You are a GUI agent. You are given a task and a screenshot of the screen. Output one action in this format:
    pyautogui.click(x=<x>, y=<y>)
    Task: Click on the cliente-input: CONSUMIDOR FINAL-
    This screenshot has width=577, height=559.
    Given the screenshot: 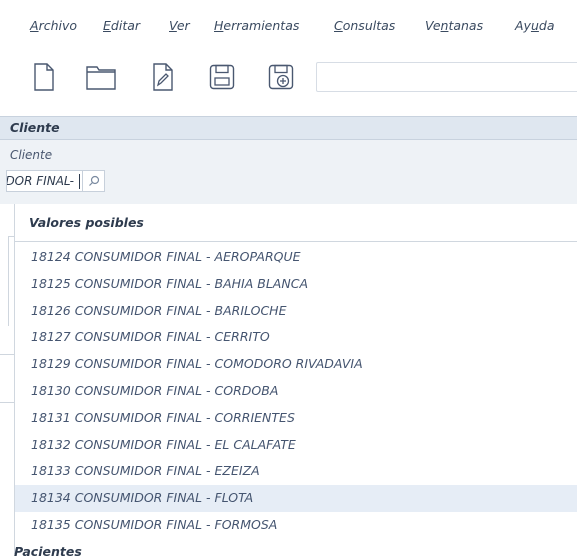 What is the action you would take?
    pyautogui.click(x=44, y=181)
    